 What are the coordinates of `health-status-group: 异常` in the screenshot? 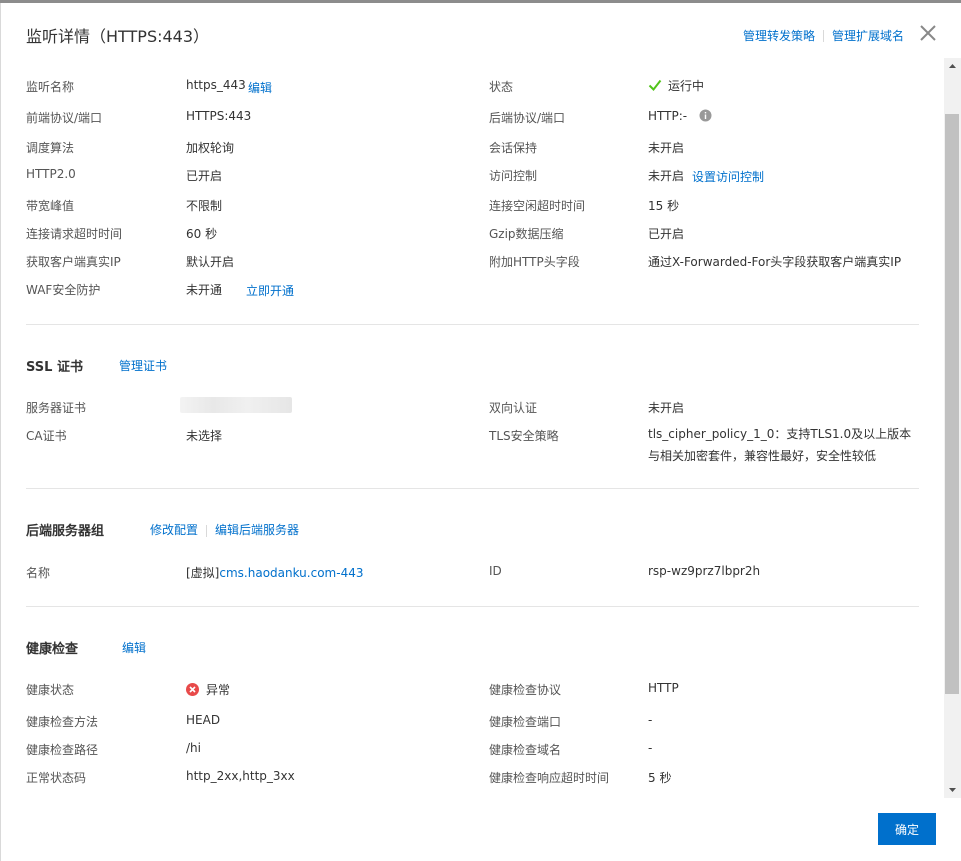 It's located at (208, 689).